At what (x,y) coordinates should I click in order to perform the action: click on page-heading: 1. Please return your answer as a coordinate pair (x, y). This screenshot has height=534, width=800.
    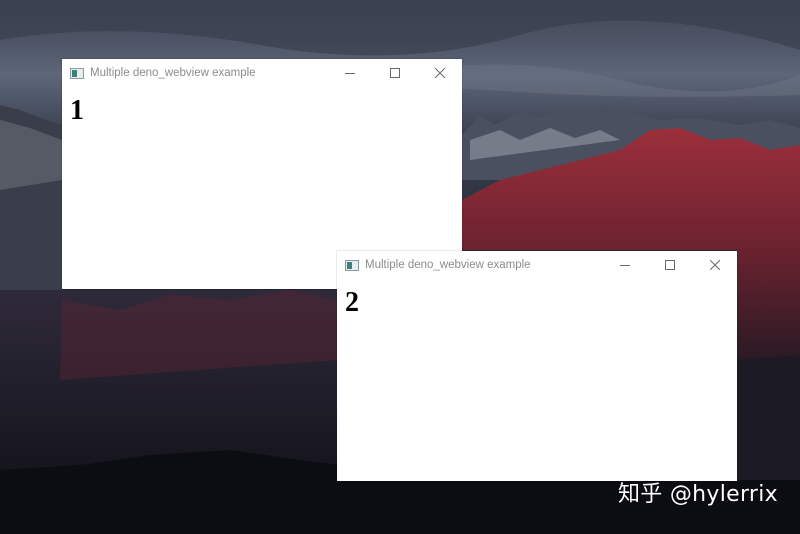
    Looking at the image, I should click on (77, 110).